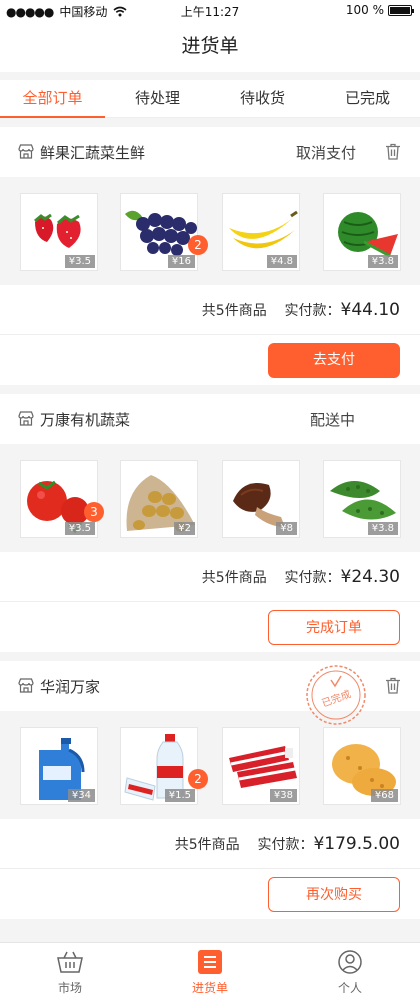  What do you see at coordinates (210, 46) in the screenshot?
I see `page-title: 进货单` at bounding box center [210, 46].